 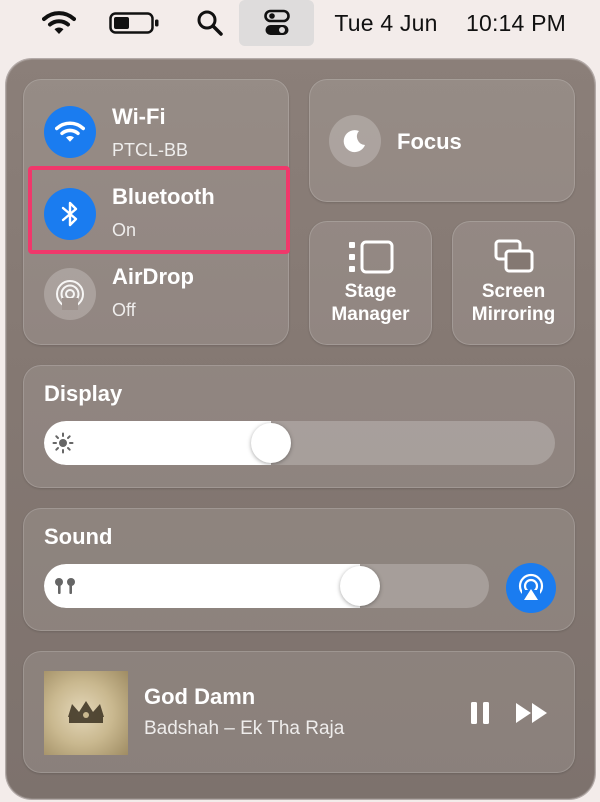 I want to click on moon-icon, so click(x=355, y=141).